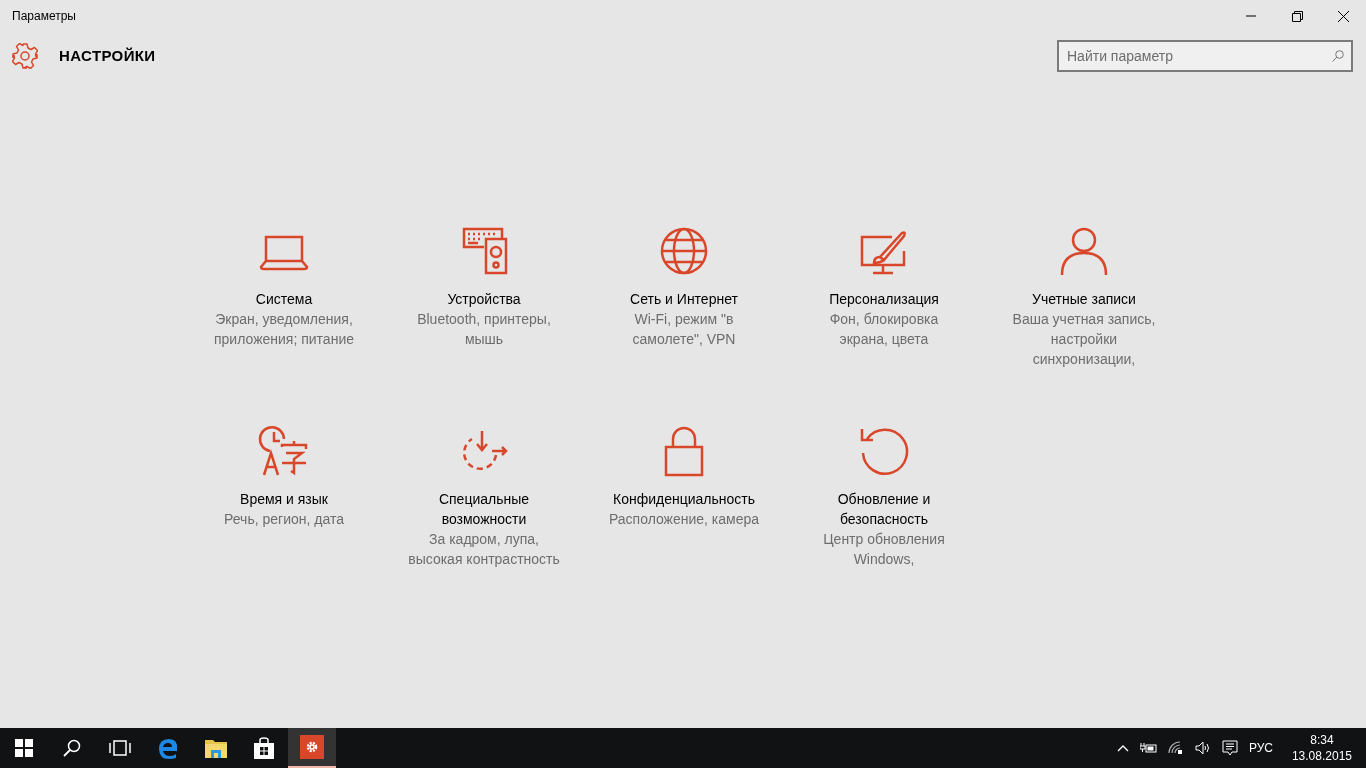 The height and width of the screenshot is (768, 1366). Describe the element at coordinates (684, 499) in the screenshot. I see `category-title: Конфиденциальность` at that location.